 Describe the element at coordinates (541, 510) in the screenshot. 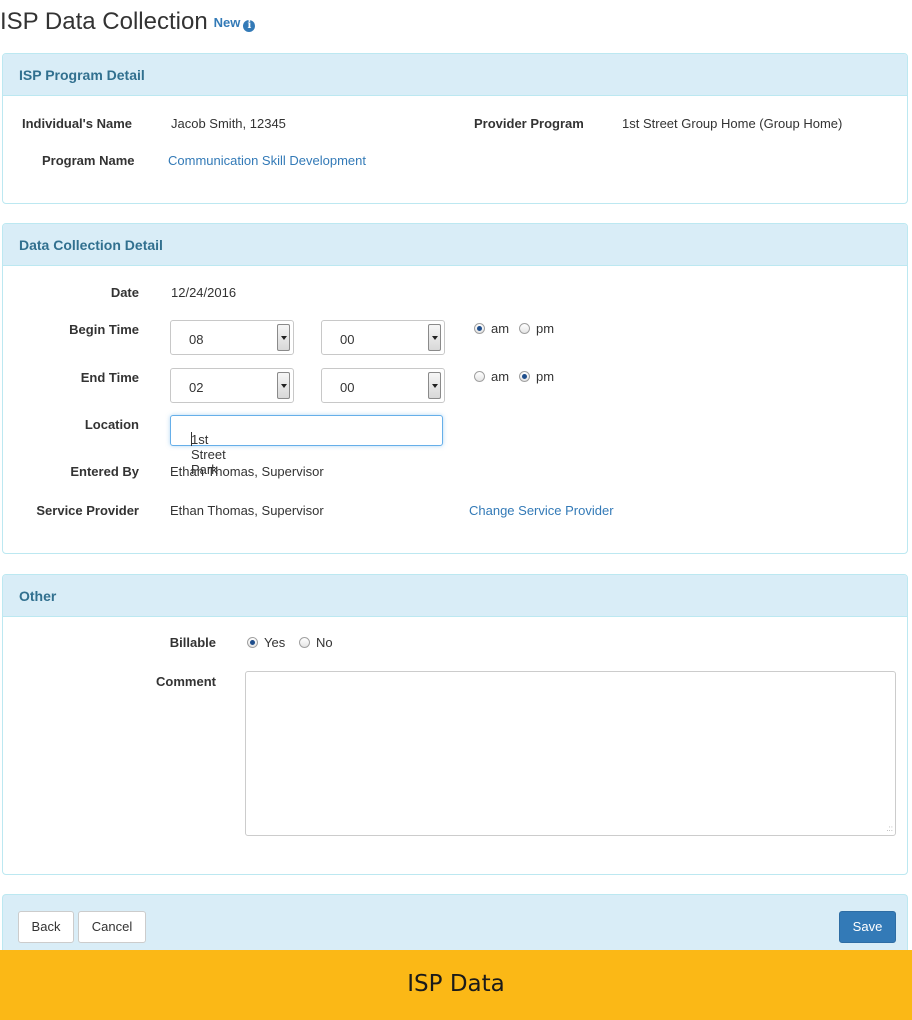

I see `change-service-provider-link: Change Service Provider` at that location.